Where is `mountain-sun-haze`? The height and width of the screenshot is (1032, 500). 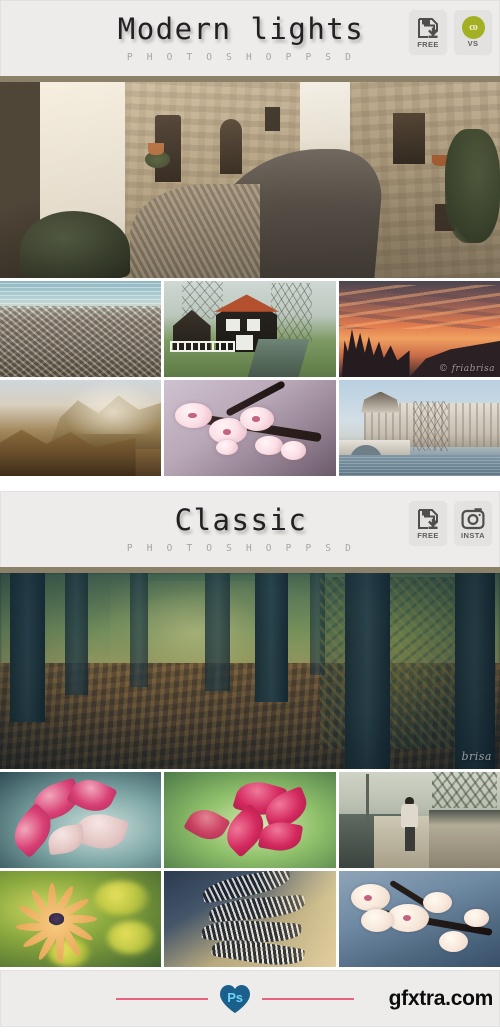
mountain-sun-haze is located at coordinates (113, 407).